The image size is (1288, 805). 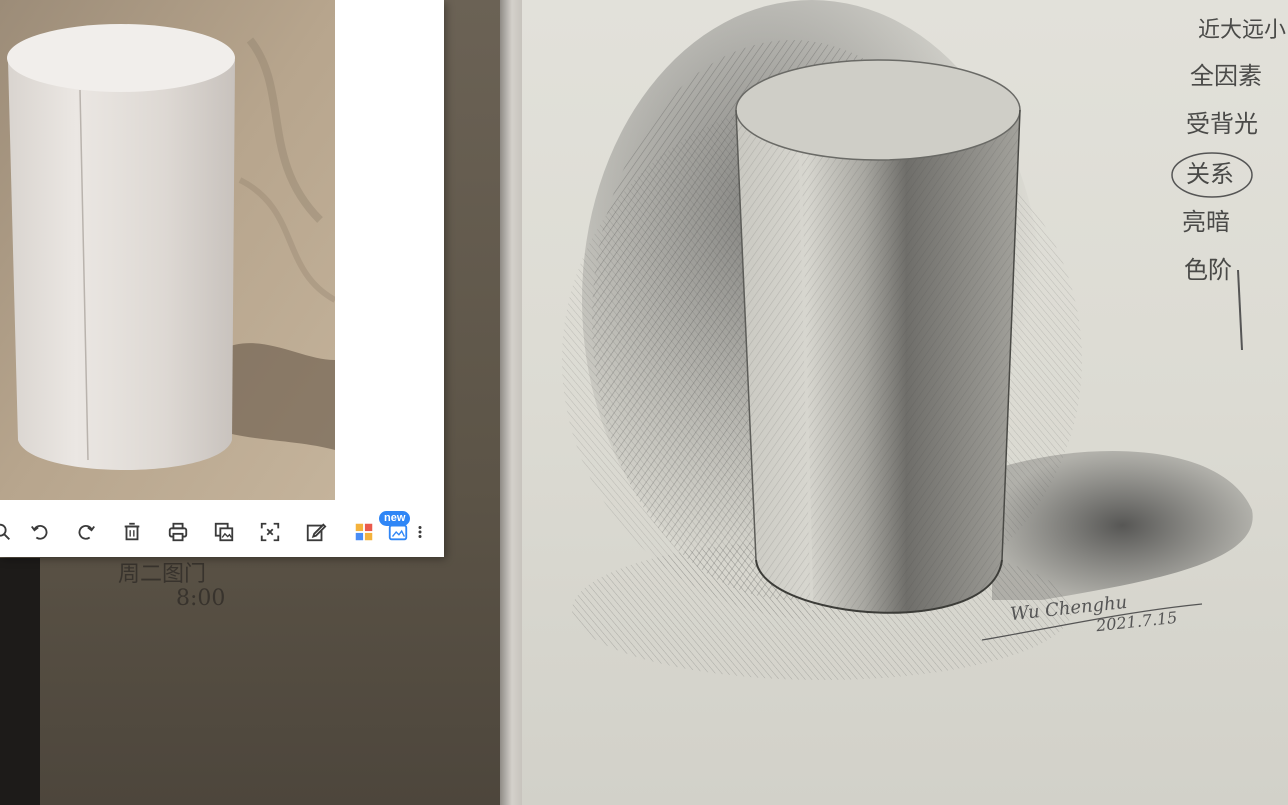 What do you see at coordinates (132, 532) in the screenshot?
I see `delete-icon` at bounding box center [132, 532].